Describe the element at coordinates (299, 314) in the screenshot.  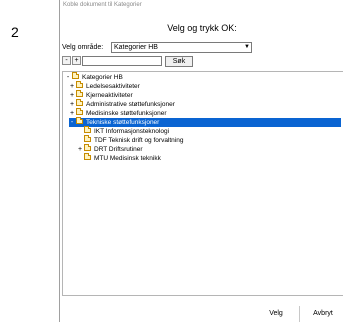
I see `footer-divider` at that location.